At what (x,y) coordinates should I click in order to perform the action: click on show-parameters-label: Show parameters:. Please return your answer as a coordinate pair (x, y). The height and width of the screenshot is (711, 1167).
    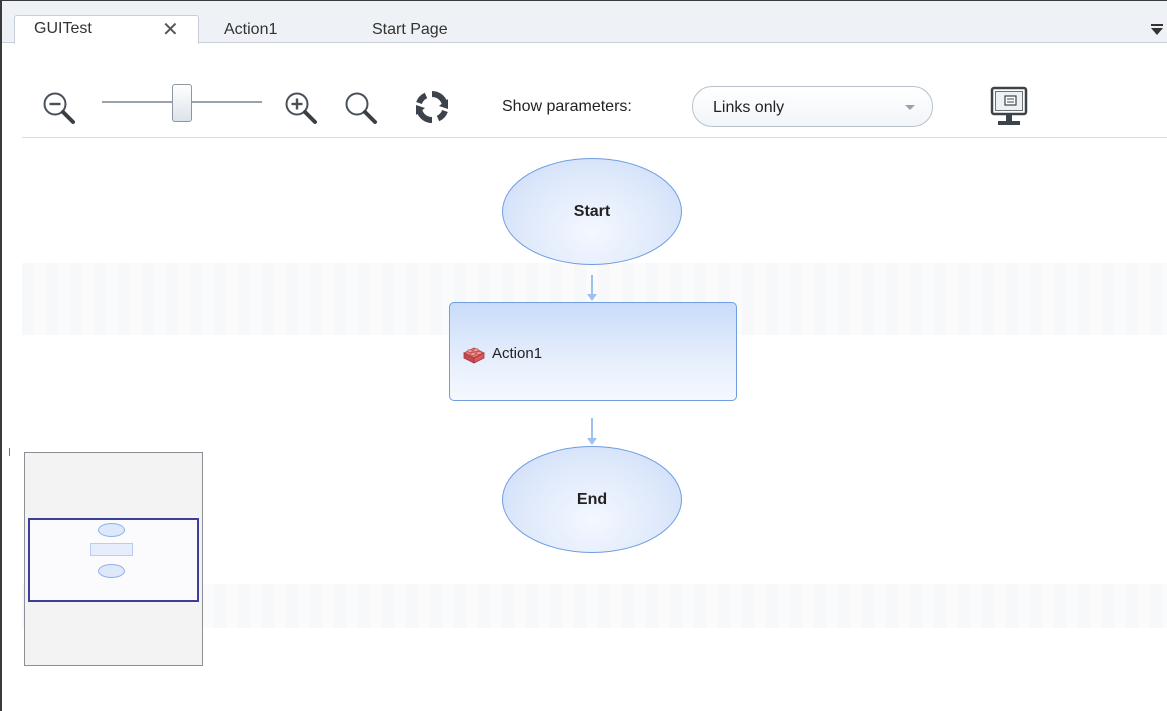
    Looking at the image, I should click on (567, 106).